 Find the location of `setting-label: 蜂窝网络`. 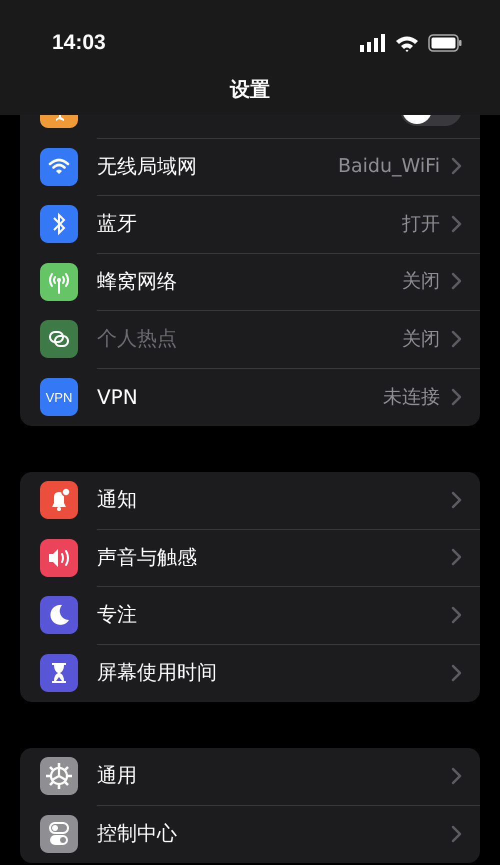

setting-label: 蜂窝网络 is located at coordinates (249, 281).